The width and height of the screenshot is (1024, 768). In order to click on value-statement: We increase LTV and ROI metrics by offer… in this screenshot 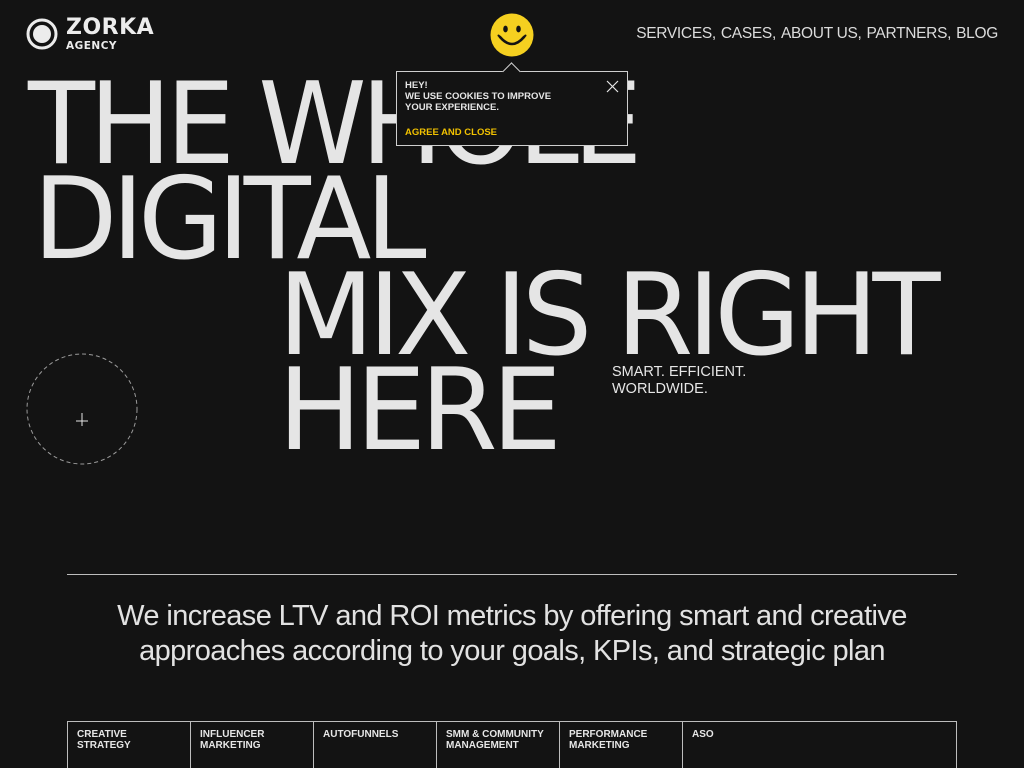, I will do `click(512, 633)`.